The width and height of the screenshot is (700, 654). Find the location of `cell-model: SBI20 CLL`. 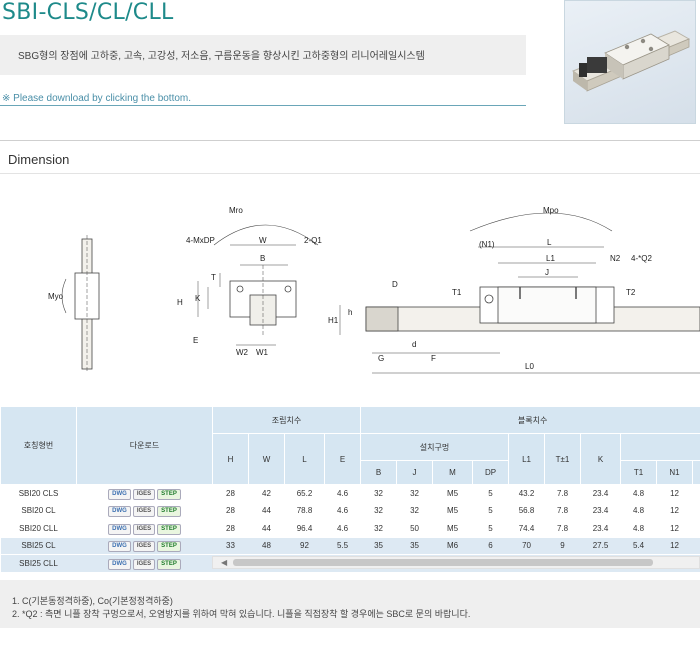

cell-model: SBI20 CLL is located at coordinates (38, 528).